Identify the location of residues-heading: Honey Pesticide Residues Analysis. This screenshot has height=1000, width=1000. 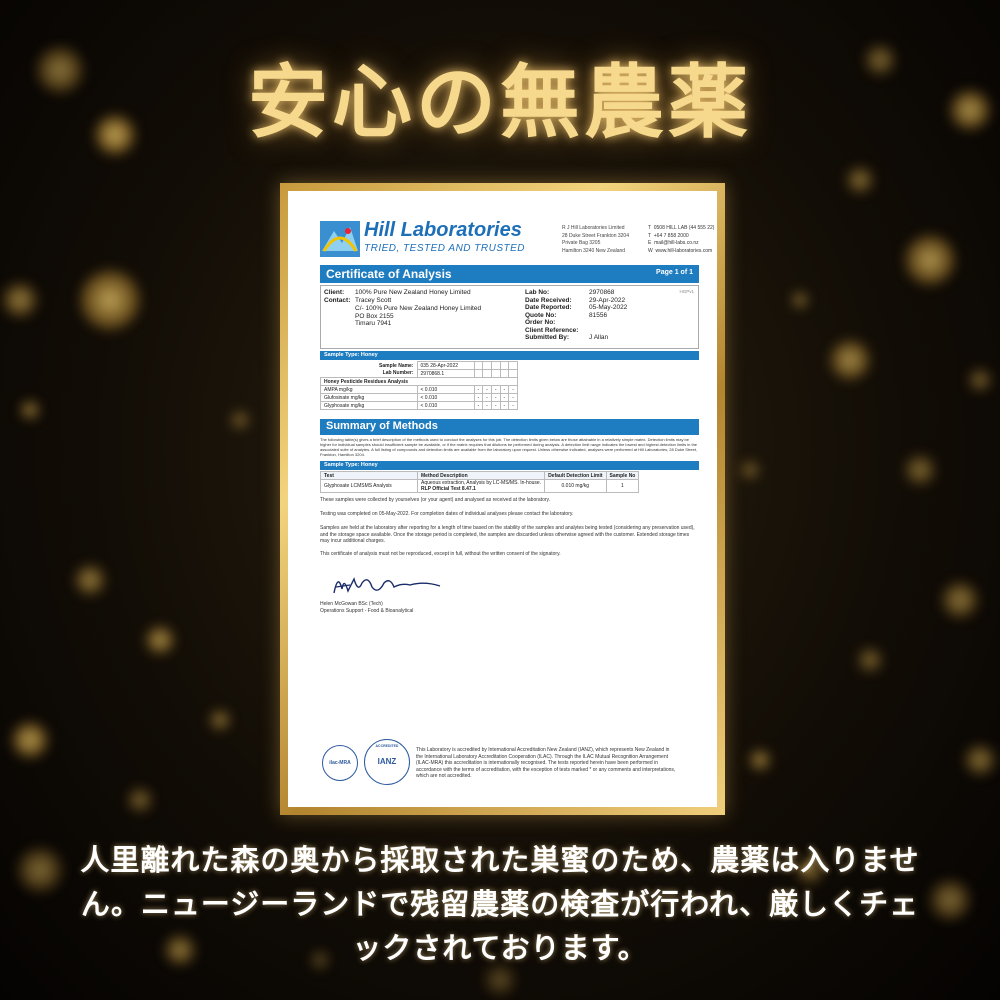
(419, 381).